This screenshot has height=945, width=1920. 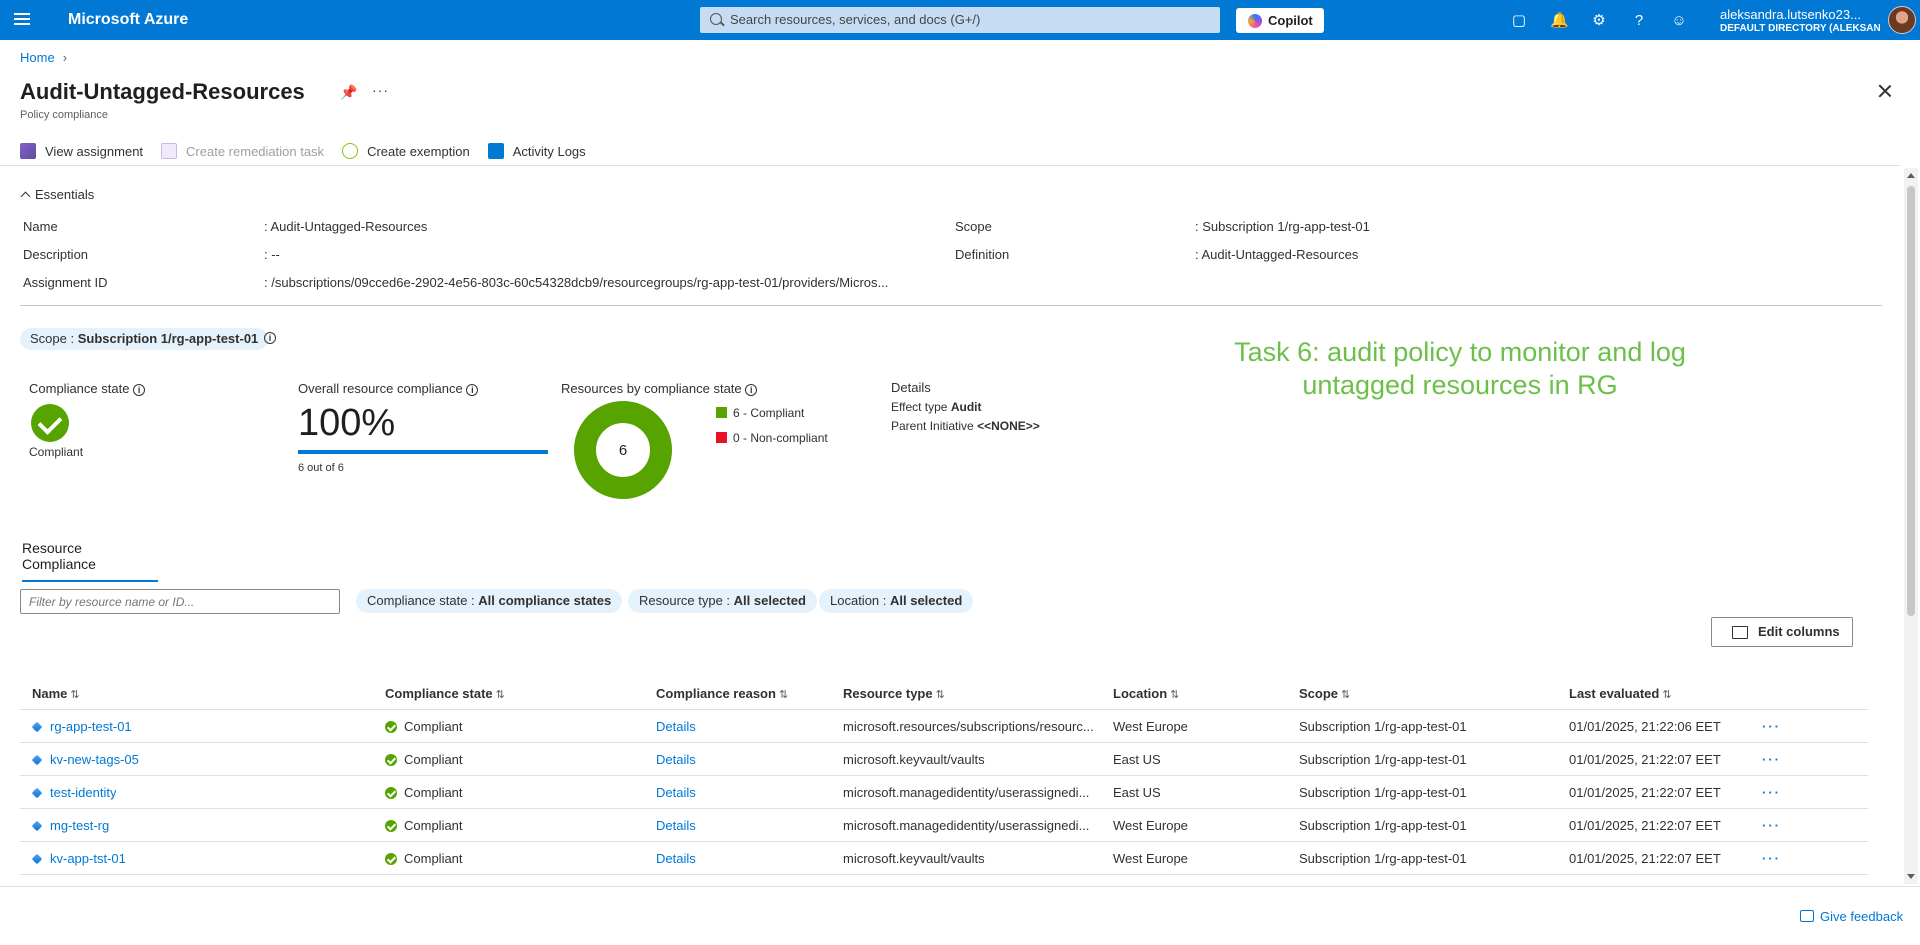 I want to click on type-filter-value: All selected, so click(x=769, y=600).